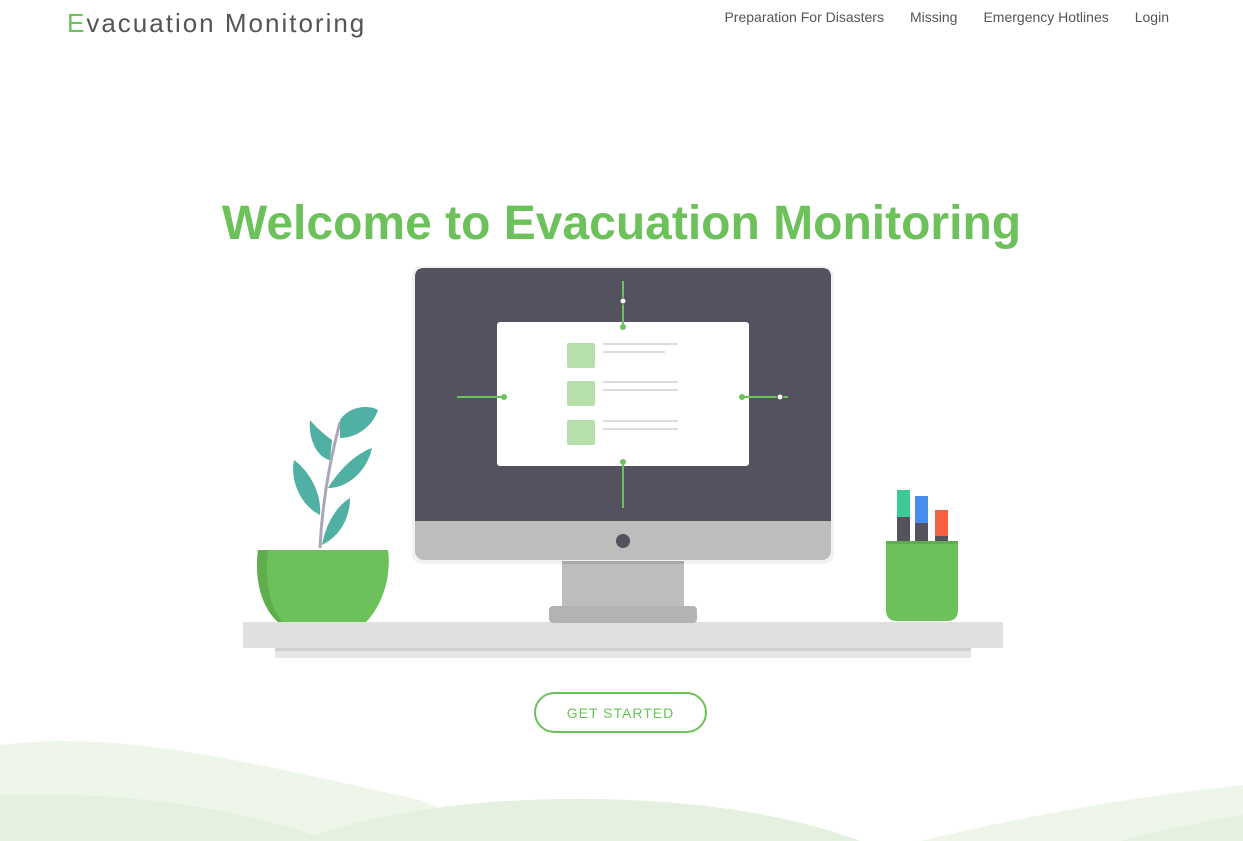  I want to click on brand-logo: Evacuation Monitoring, so click(216, 23).